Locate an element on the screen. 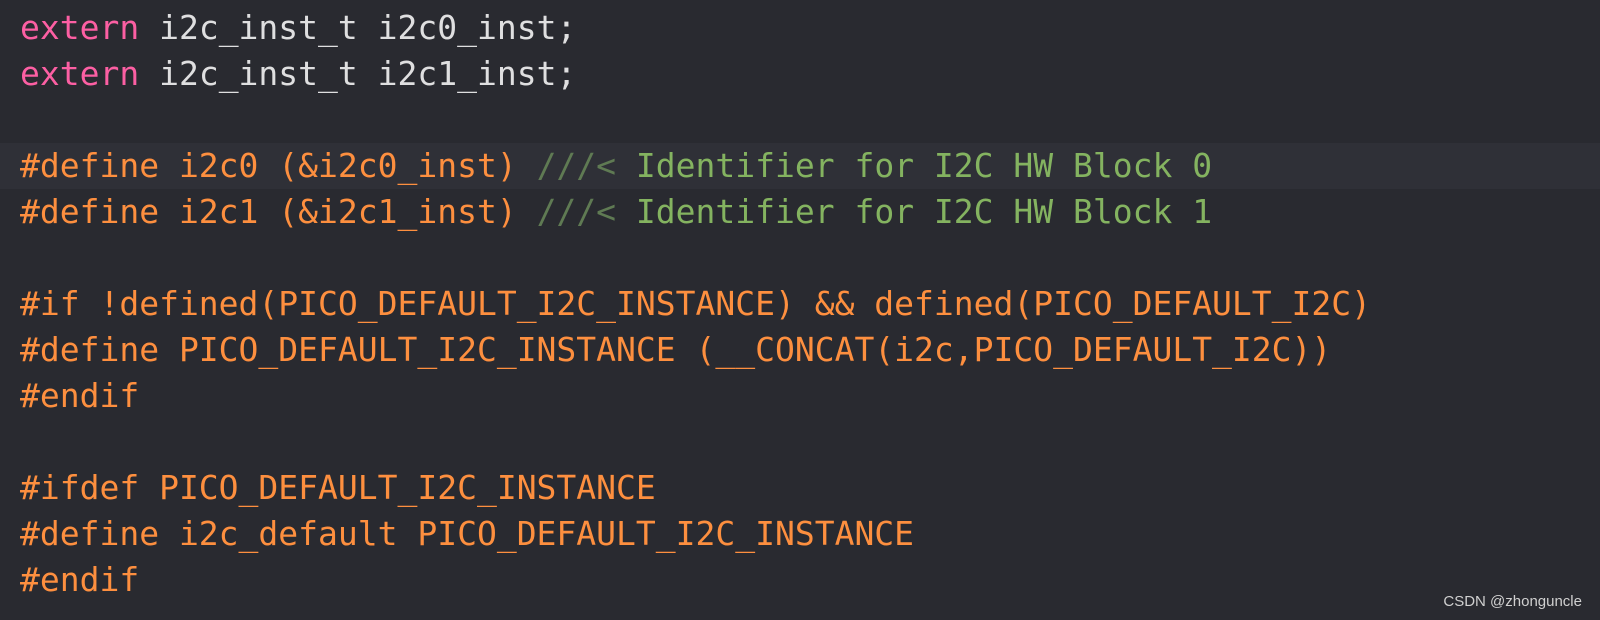 The height and width of the screenshot is (620, 1600). code-line-6-blank is located at coordinates (800, 258).